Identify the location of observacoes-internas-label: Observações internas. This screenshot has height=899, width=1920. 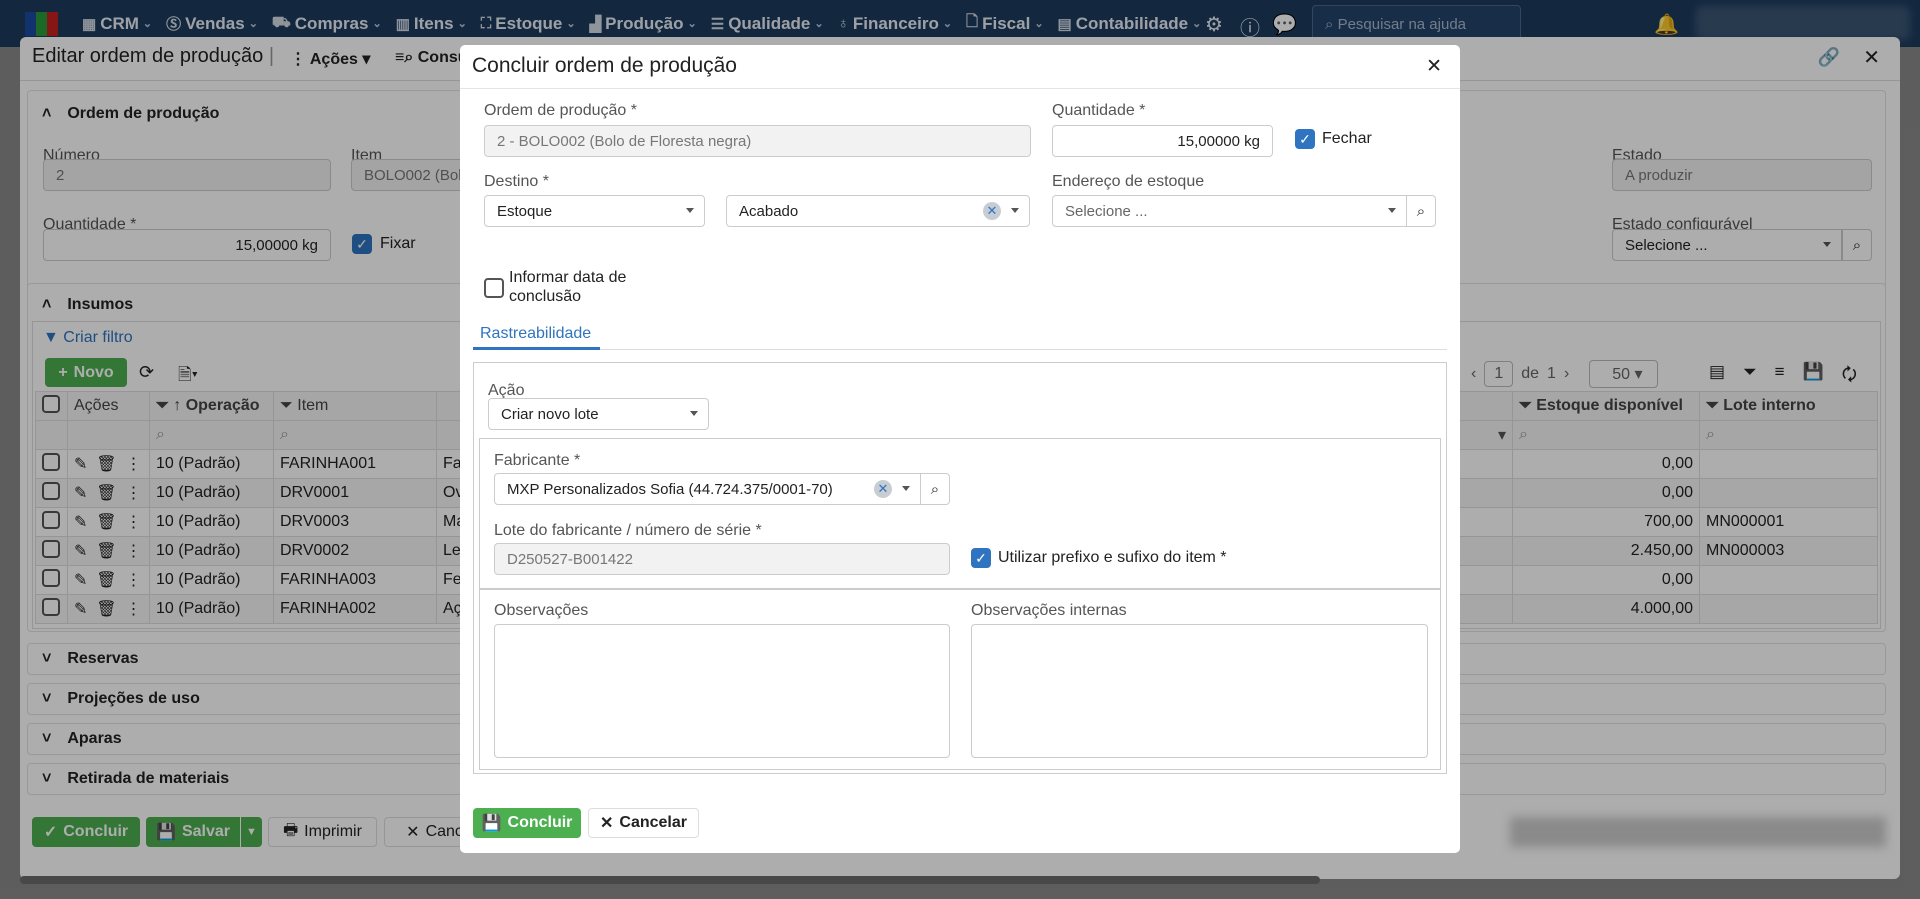
(1049, 610).